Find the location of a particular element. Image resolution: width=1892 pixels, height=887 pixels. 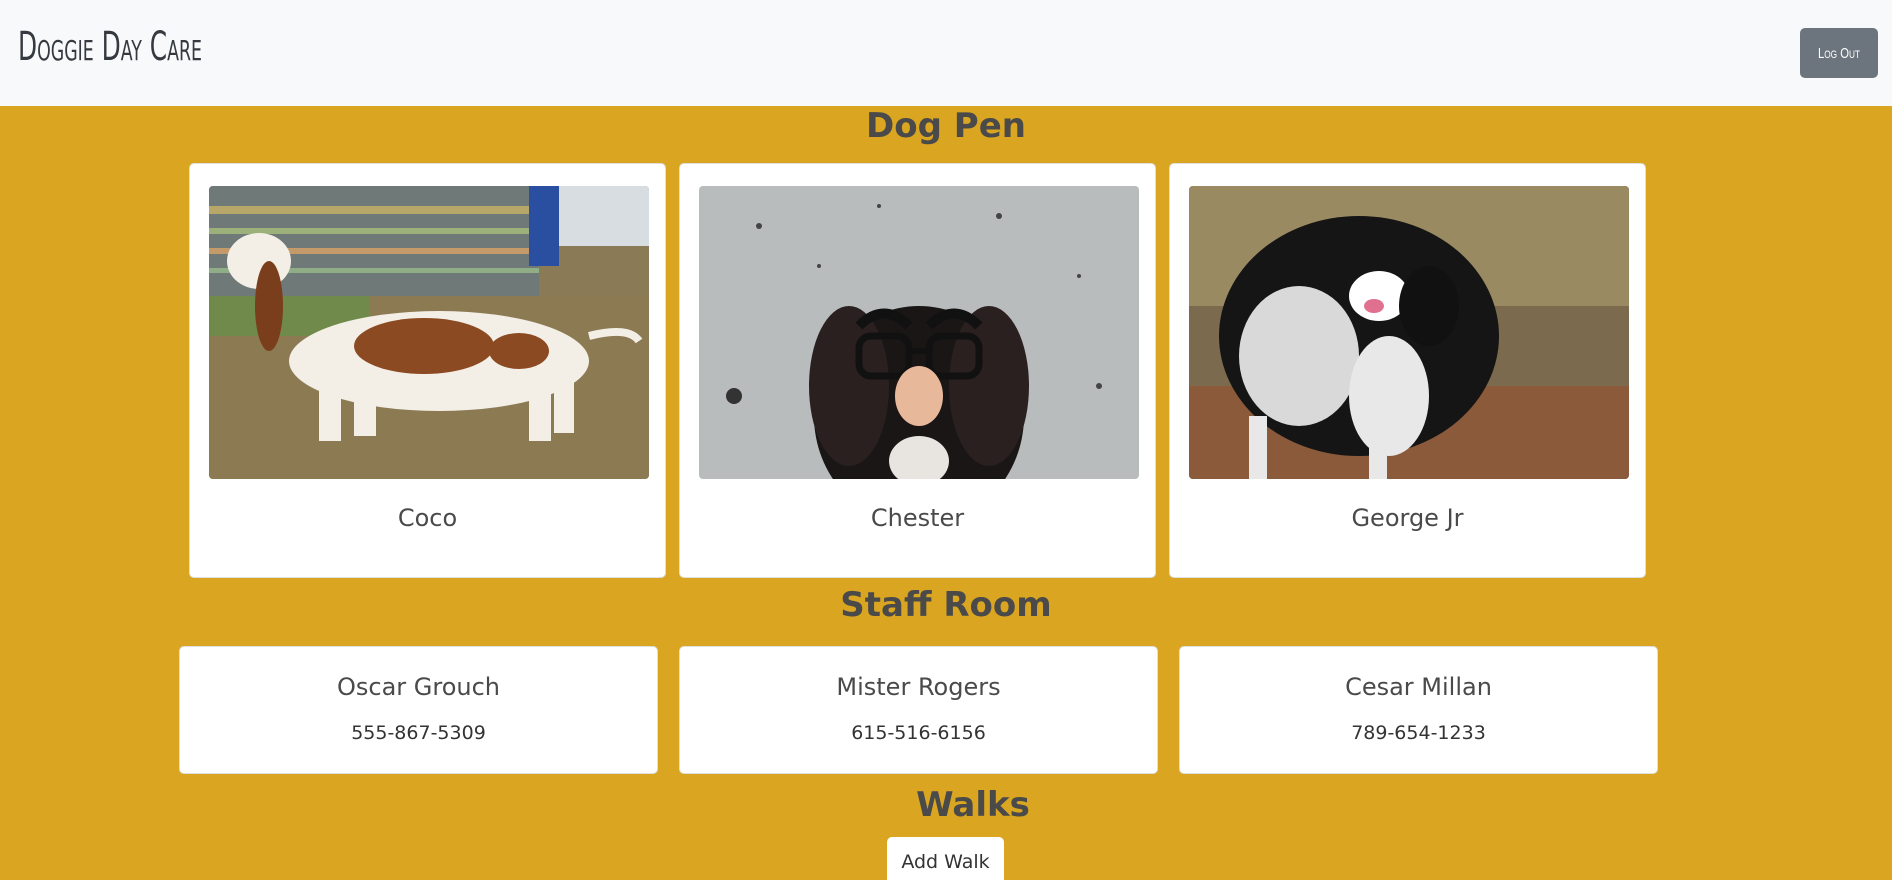

staff-phone: 615-516-6156 is located at coordinates (918, 733).